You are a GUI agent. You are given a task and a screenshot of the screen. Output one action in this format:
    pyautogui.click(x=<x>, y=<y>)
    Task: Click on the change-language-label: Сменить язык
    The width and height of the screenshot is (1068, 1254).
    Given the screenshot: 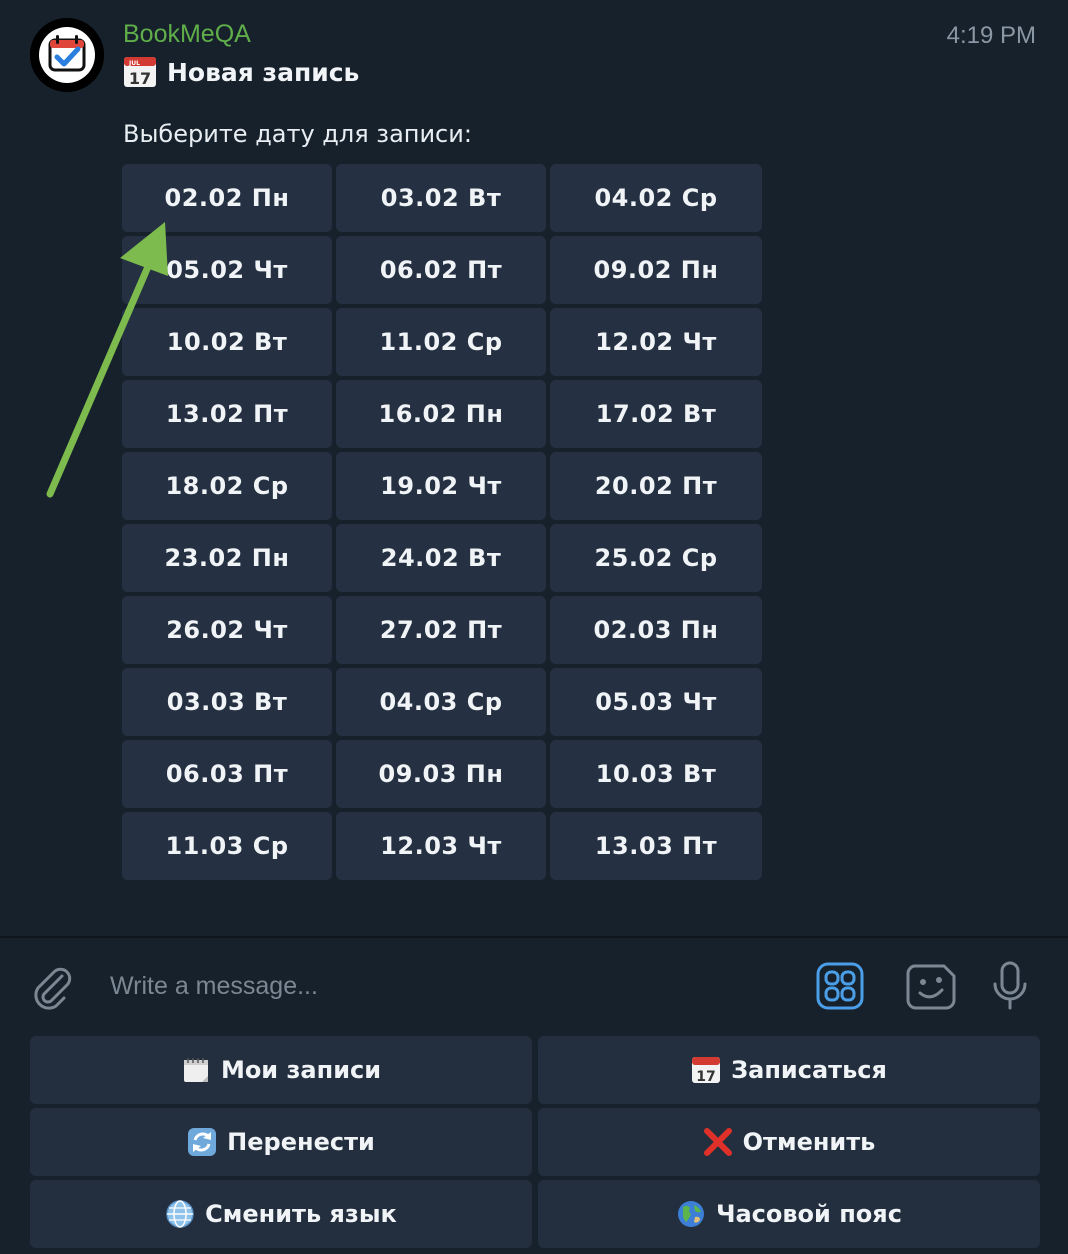 What is the action you would take?
    pyautogui.click(x=301, y=1214)
    